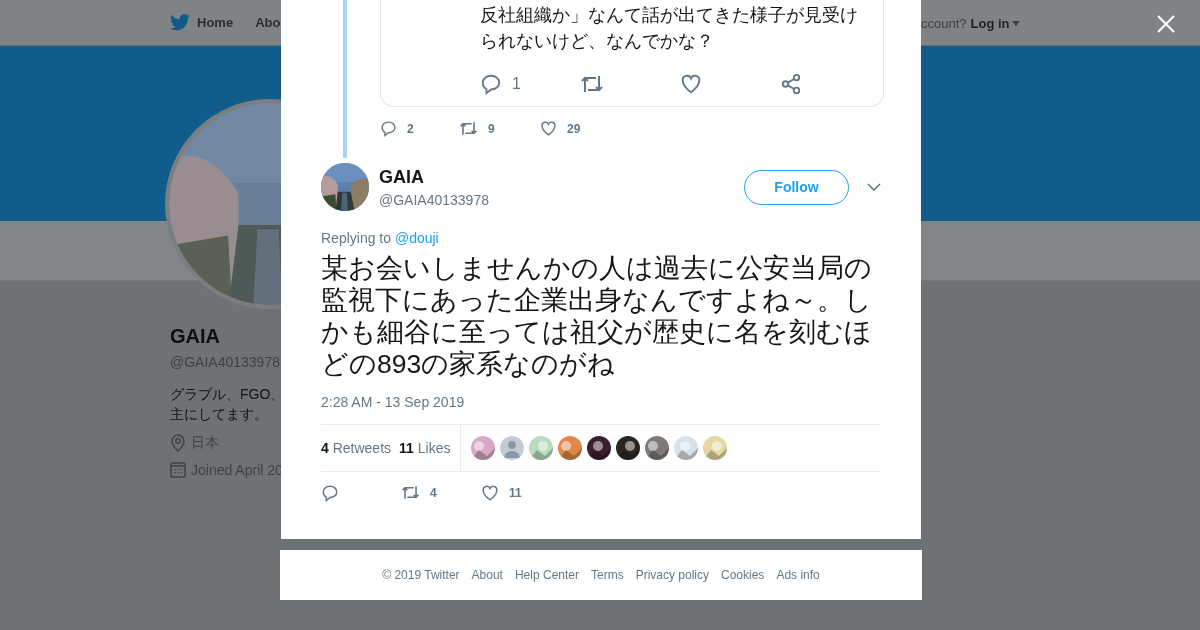 This screenshot has height=630, width=1200. Describe the element at coordinates (798, 575) in the screenshot. I see `footer-link: Ads info` at that location.